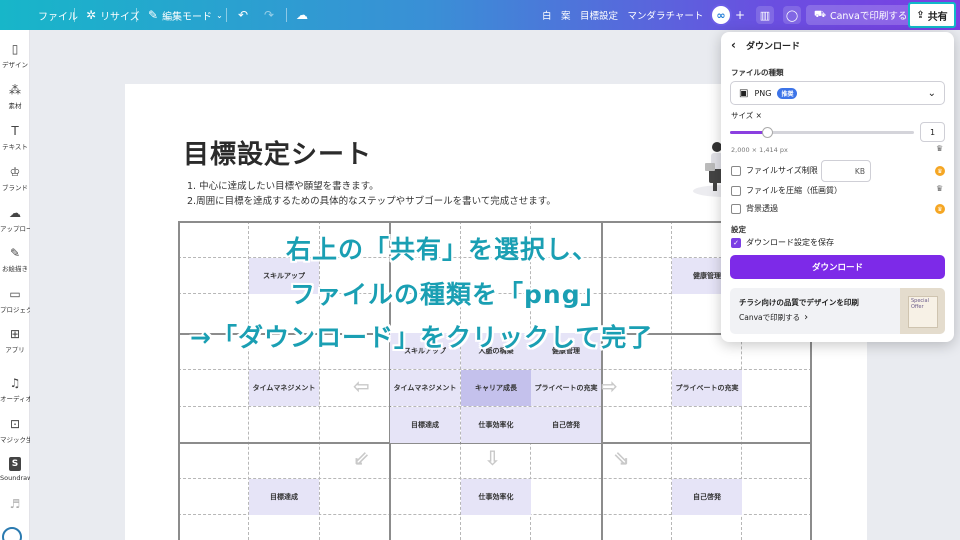 This screenshot has height=540, width=960. What do you see at coordinates (91, 15) in the screenshot?
I see `sparkle-icon: ✲` at bounding box center [91, 15].